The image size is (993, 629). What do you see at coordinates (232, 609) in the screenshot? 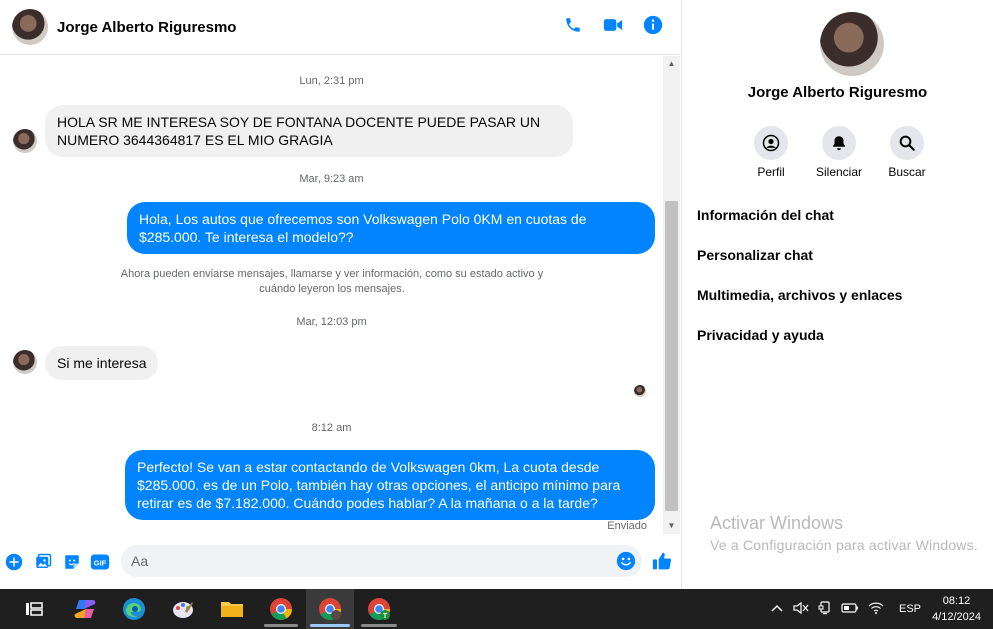
I see `file-explorer-icon` at bounding box center [232, 609].